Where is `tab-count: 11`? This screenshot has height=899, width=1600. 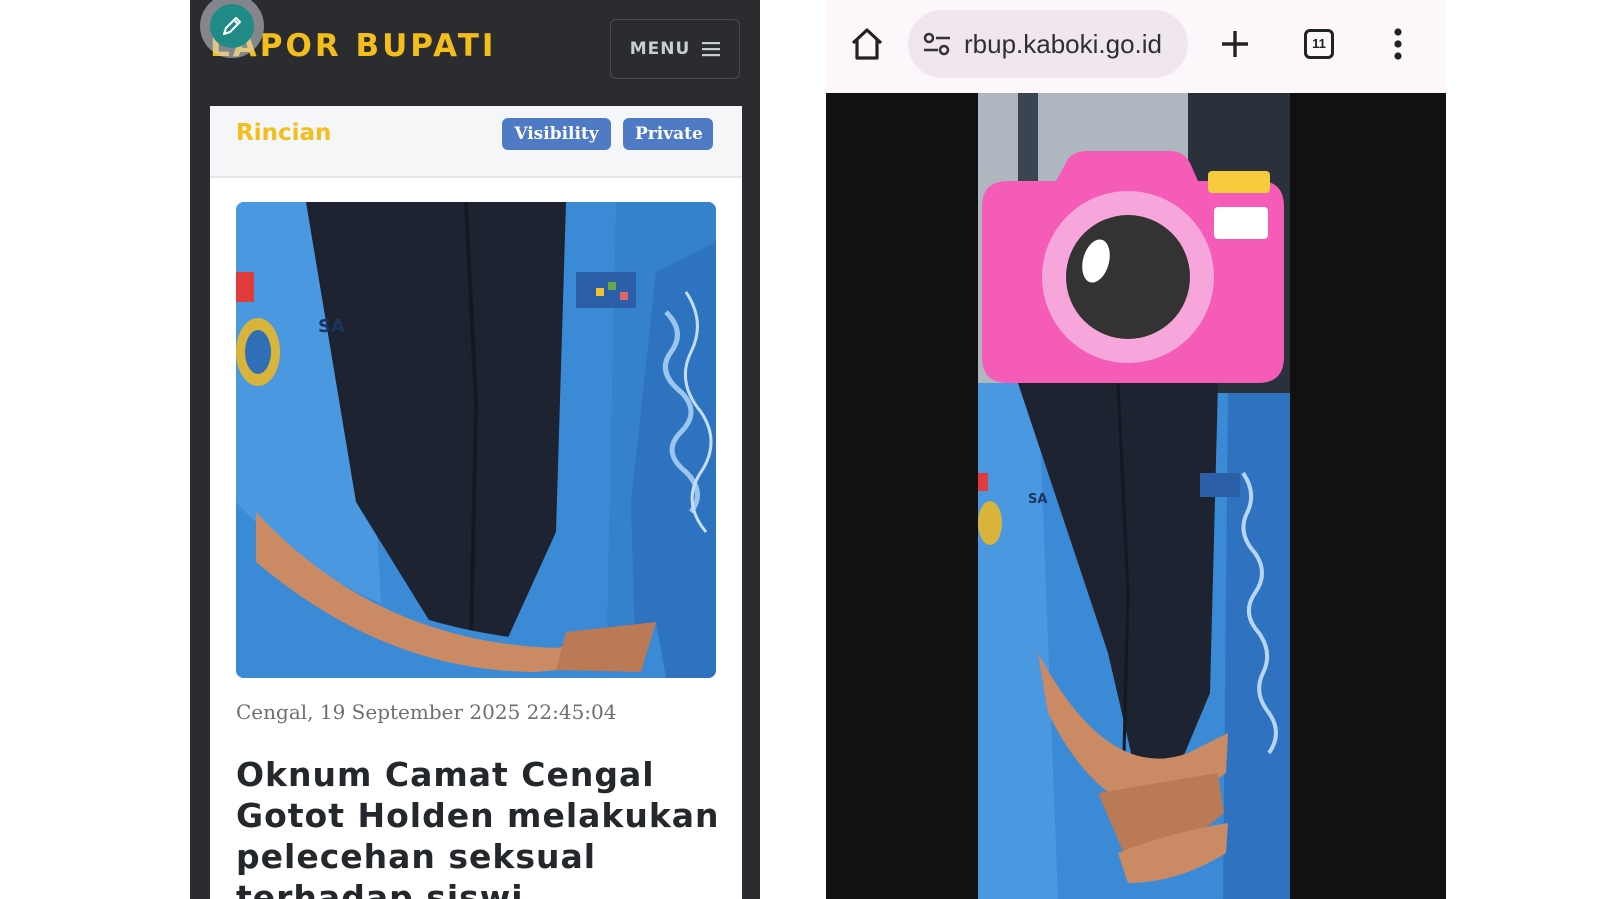 tab-count: 11 is located at coordinates (1319, 43).